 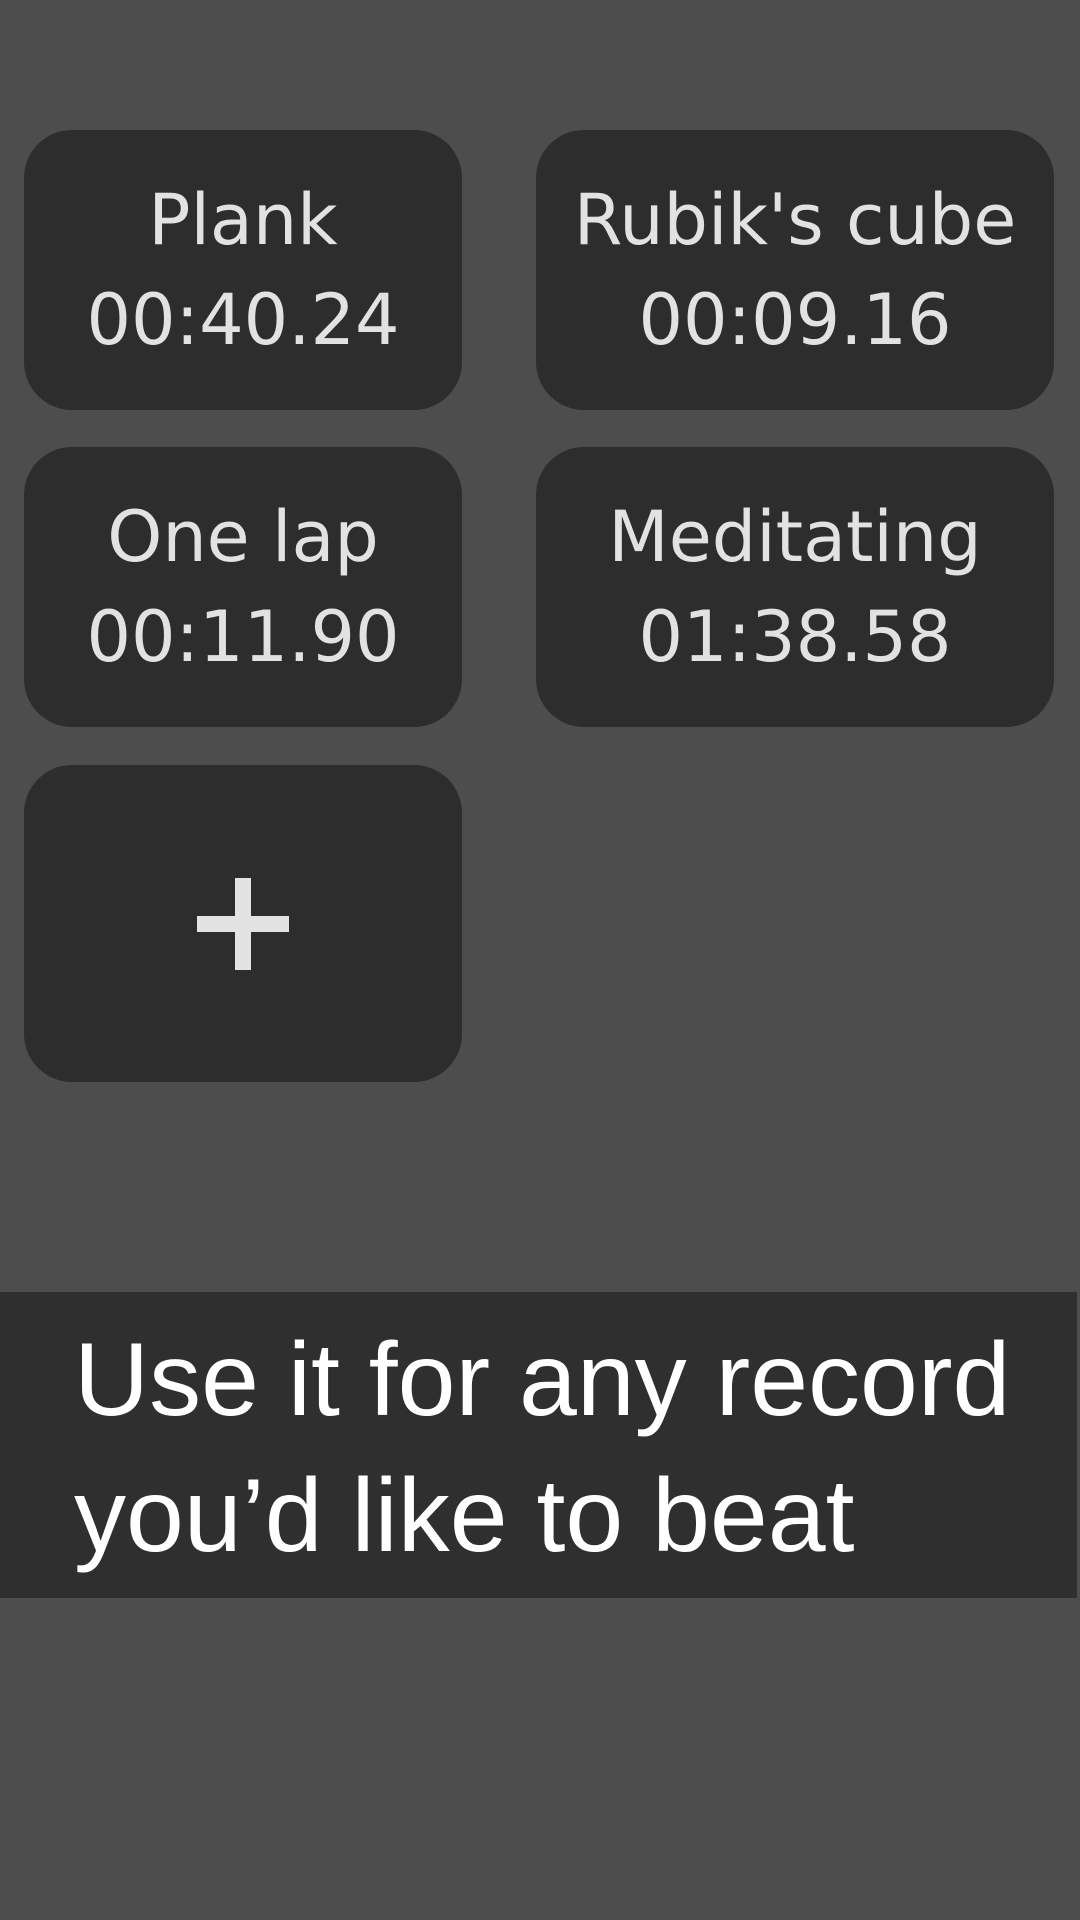 What do you see at coordinates (795, 220) in the screenshot?
I see `record-name: Rubik's cube` at bounding box center [795, 220].